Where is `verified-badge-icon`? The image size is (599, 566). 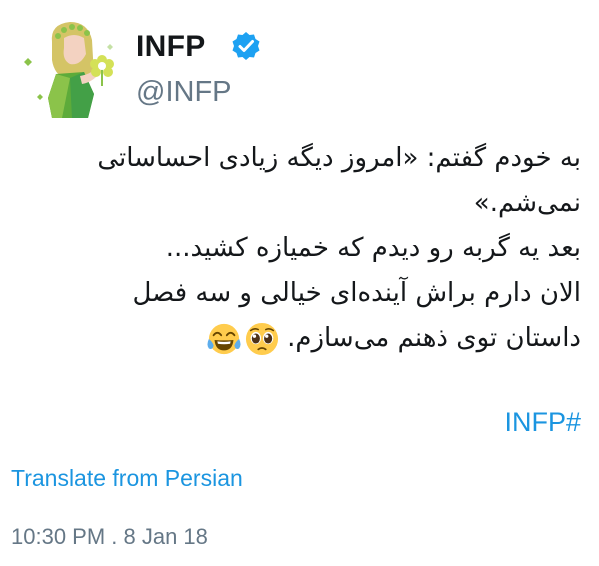
verified-badge-icon is located at coordinates (246, 46).